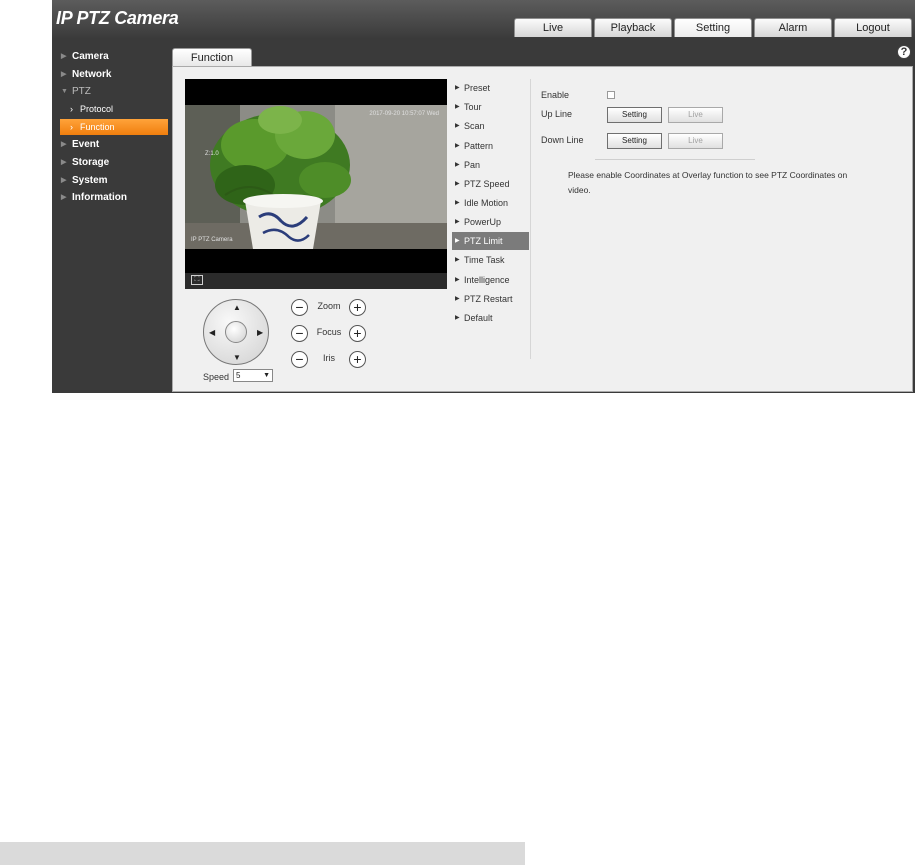 The height and width of the screenshot is (865, 915). What do you see at coordinates (111, 109) in the screenshot?
I see `sidebar-item-protocol: › Protocol` at bounding box center [111, 109].